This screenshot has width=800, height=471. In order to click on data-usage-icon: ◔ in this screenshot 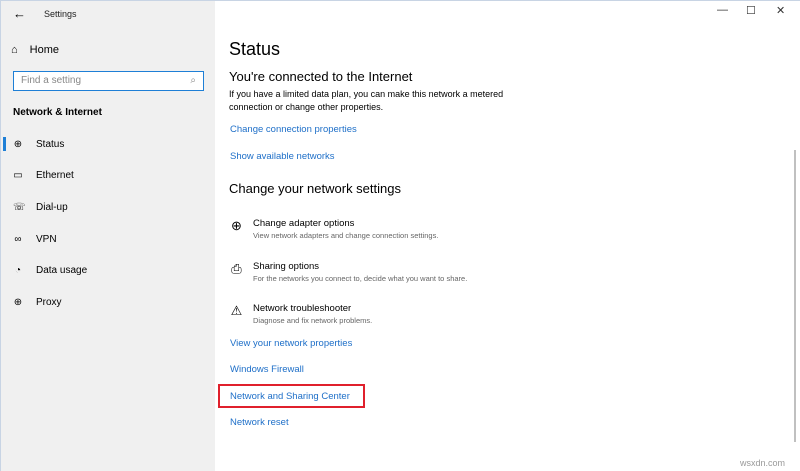, I will do `click(18, 270)`.